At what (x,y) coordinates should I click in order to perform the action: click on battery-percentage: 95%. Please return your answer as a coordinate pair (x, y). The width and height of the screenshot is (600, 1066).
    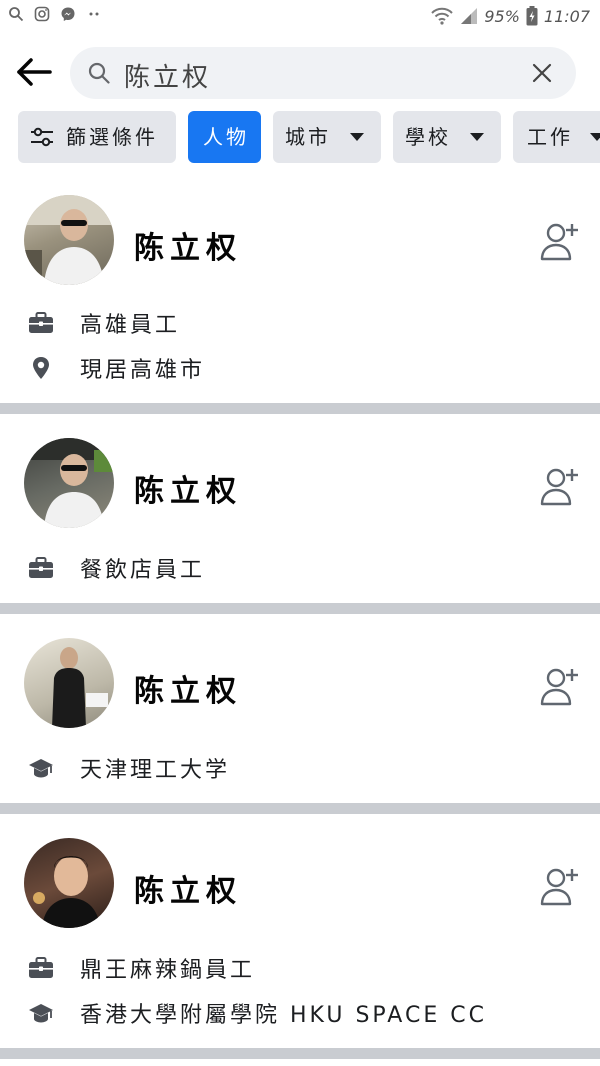
    Looking at the image, I should click on (502, 16).